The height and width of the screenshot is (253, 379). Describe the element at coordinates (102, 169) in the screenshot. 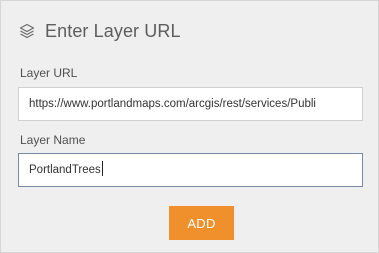

I see `text-cursor` at that location.